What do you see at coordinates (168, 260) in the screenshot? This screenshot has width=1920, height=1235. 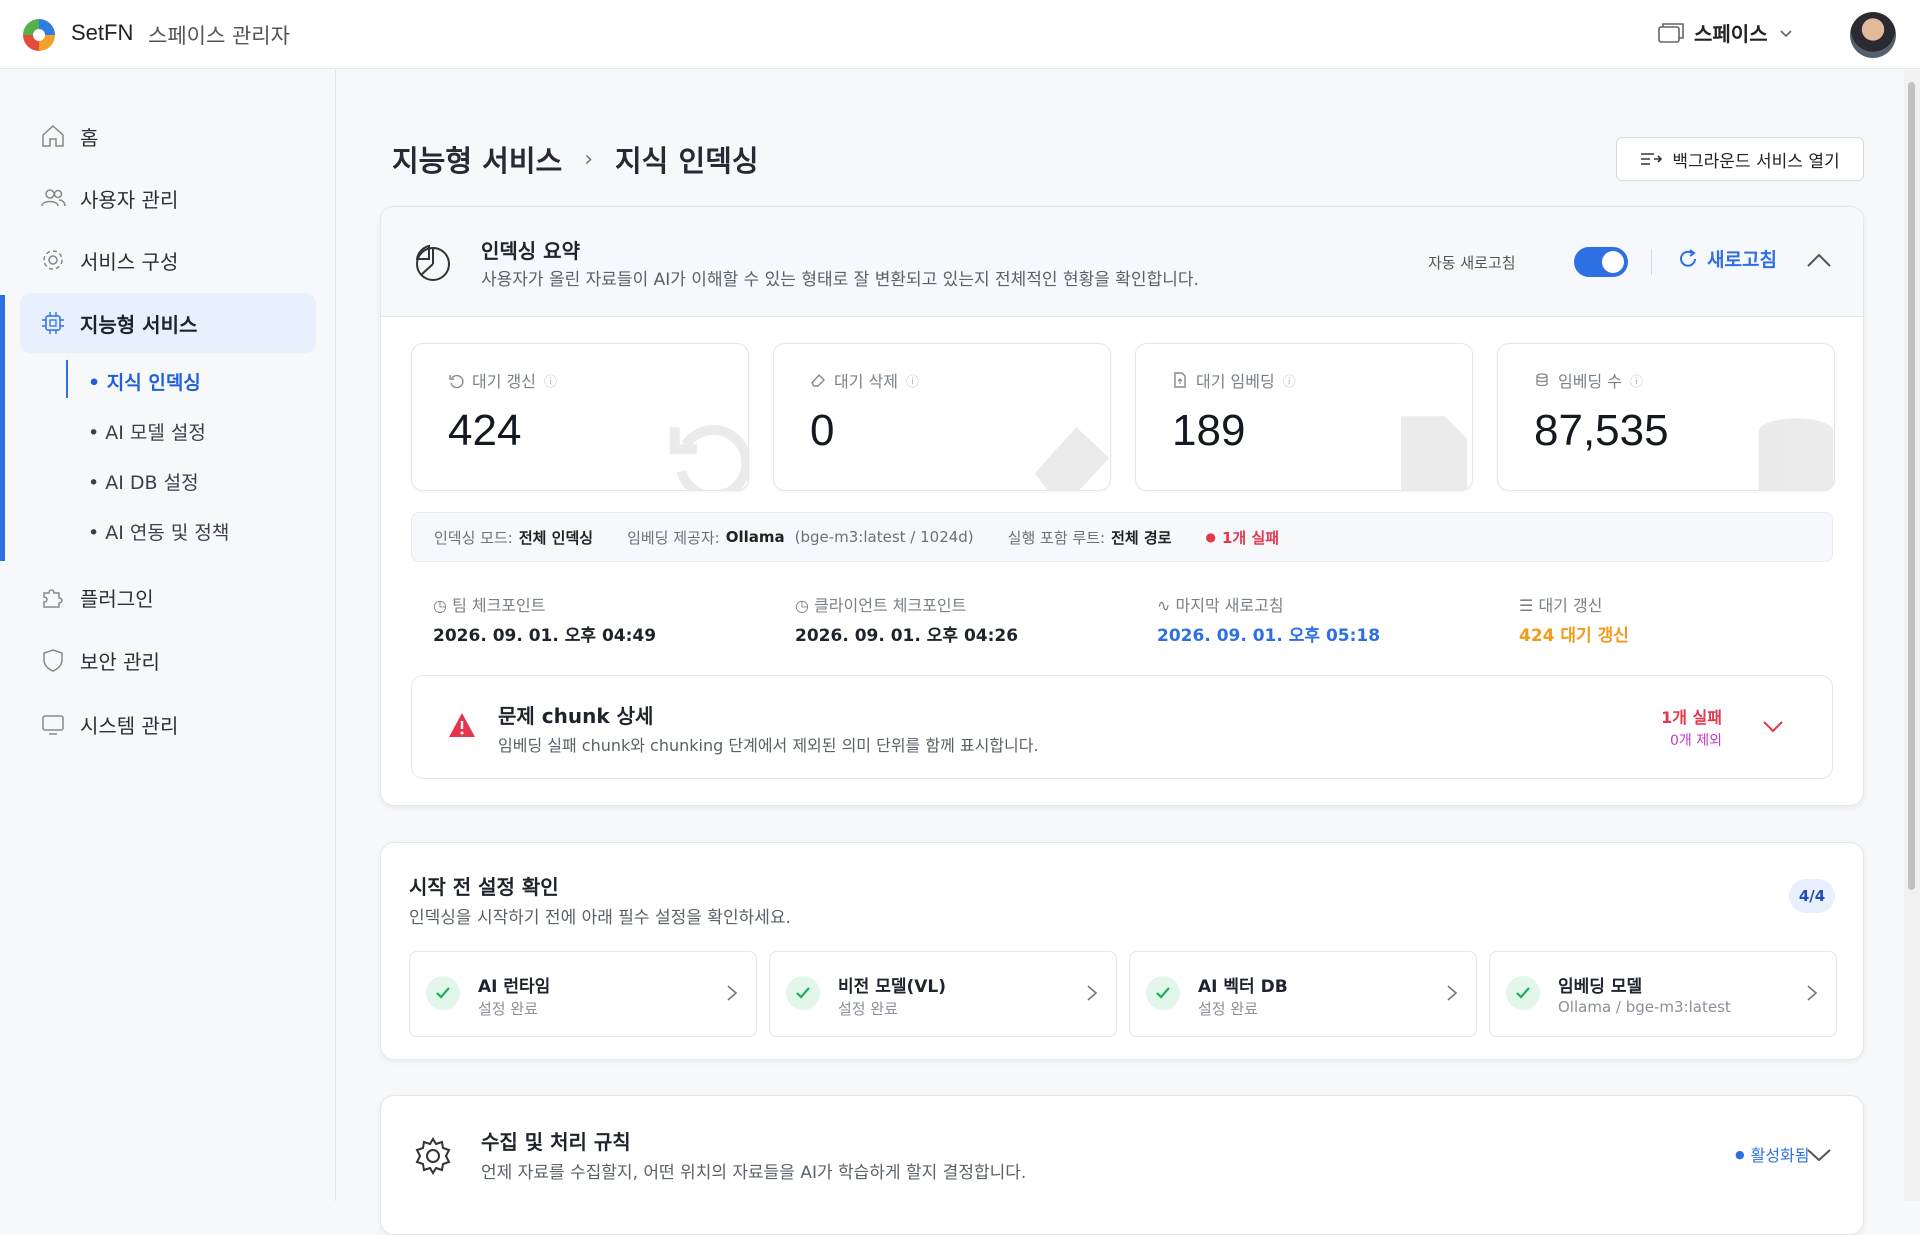 I see `sidebar-item-service-config: 서비스 구성` at bounding box center [168, 260].